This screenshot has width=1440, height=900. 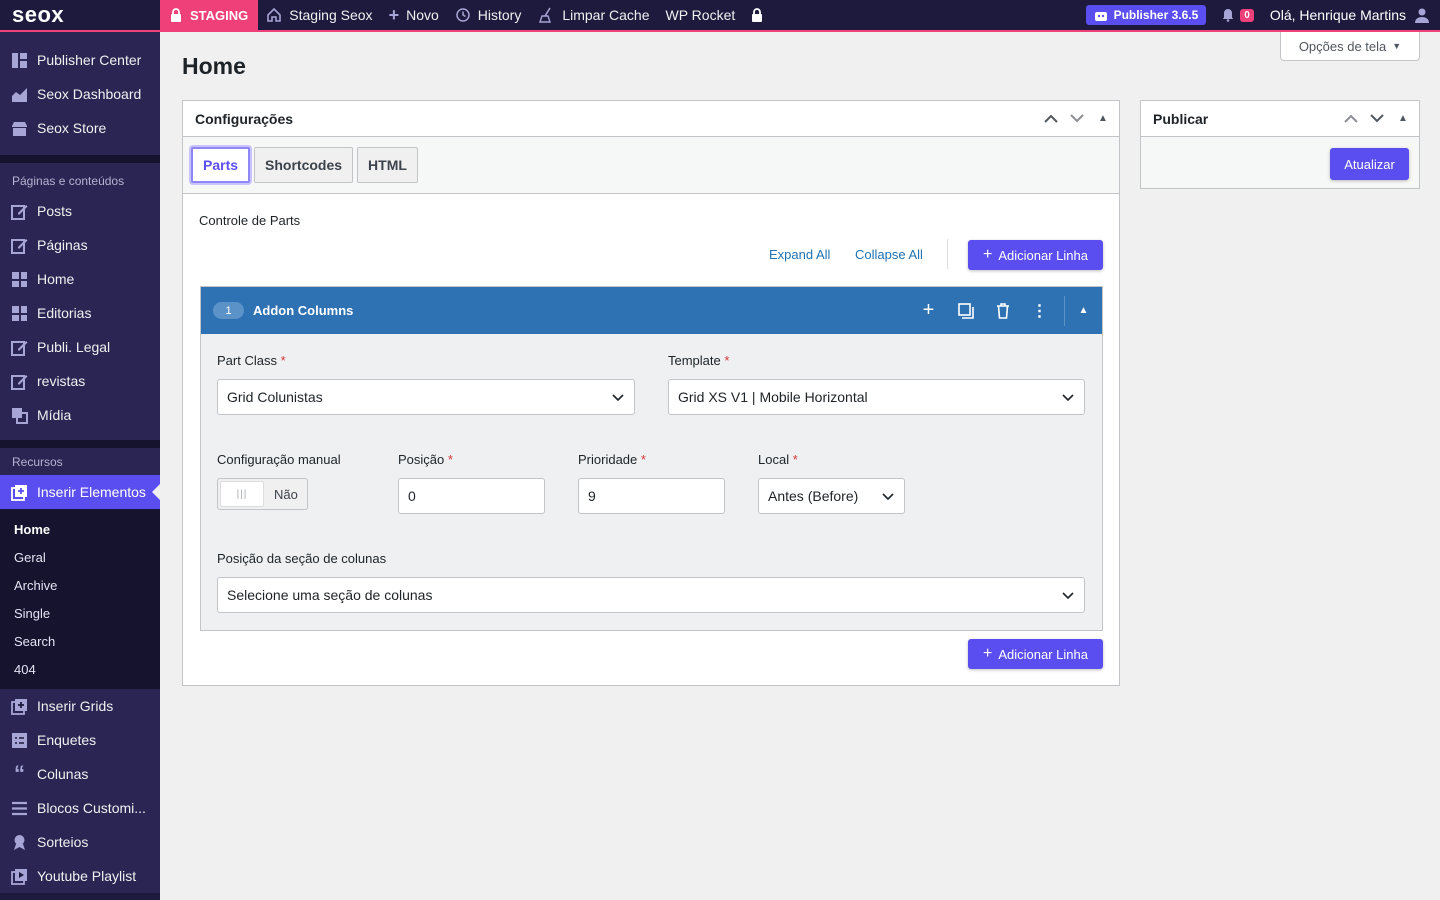 I want to click on tab-parts: Parts, so click(x=221, y=165).